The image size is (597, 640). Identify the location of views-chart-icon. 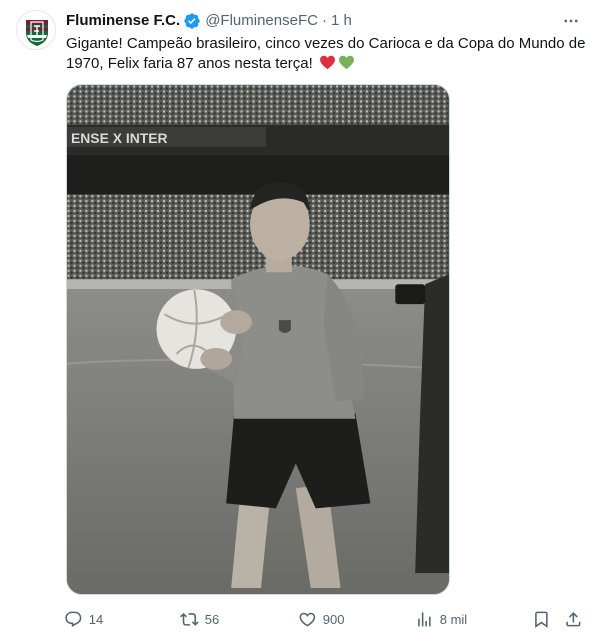
(424, 619).